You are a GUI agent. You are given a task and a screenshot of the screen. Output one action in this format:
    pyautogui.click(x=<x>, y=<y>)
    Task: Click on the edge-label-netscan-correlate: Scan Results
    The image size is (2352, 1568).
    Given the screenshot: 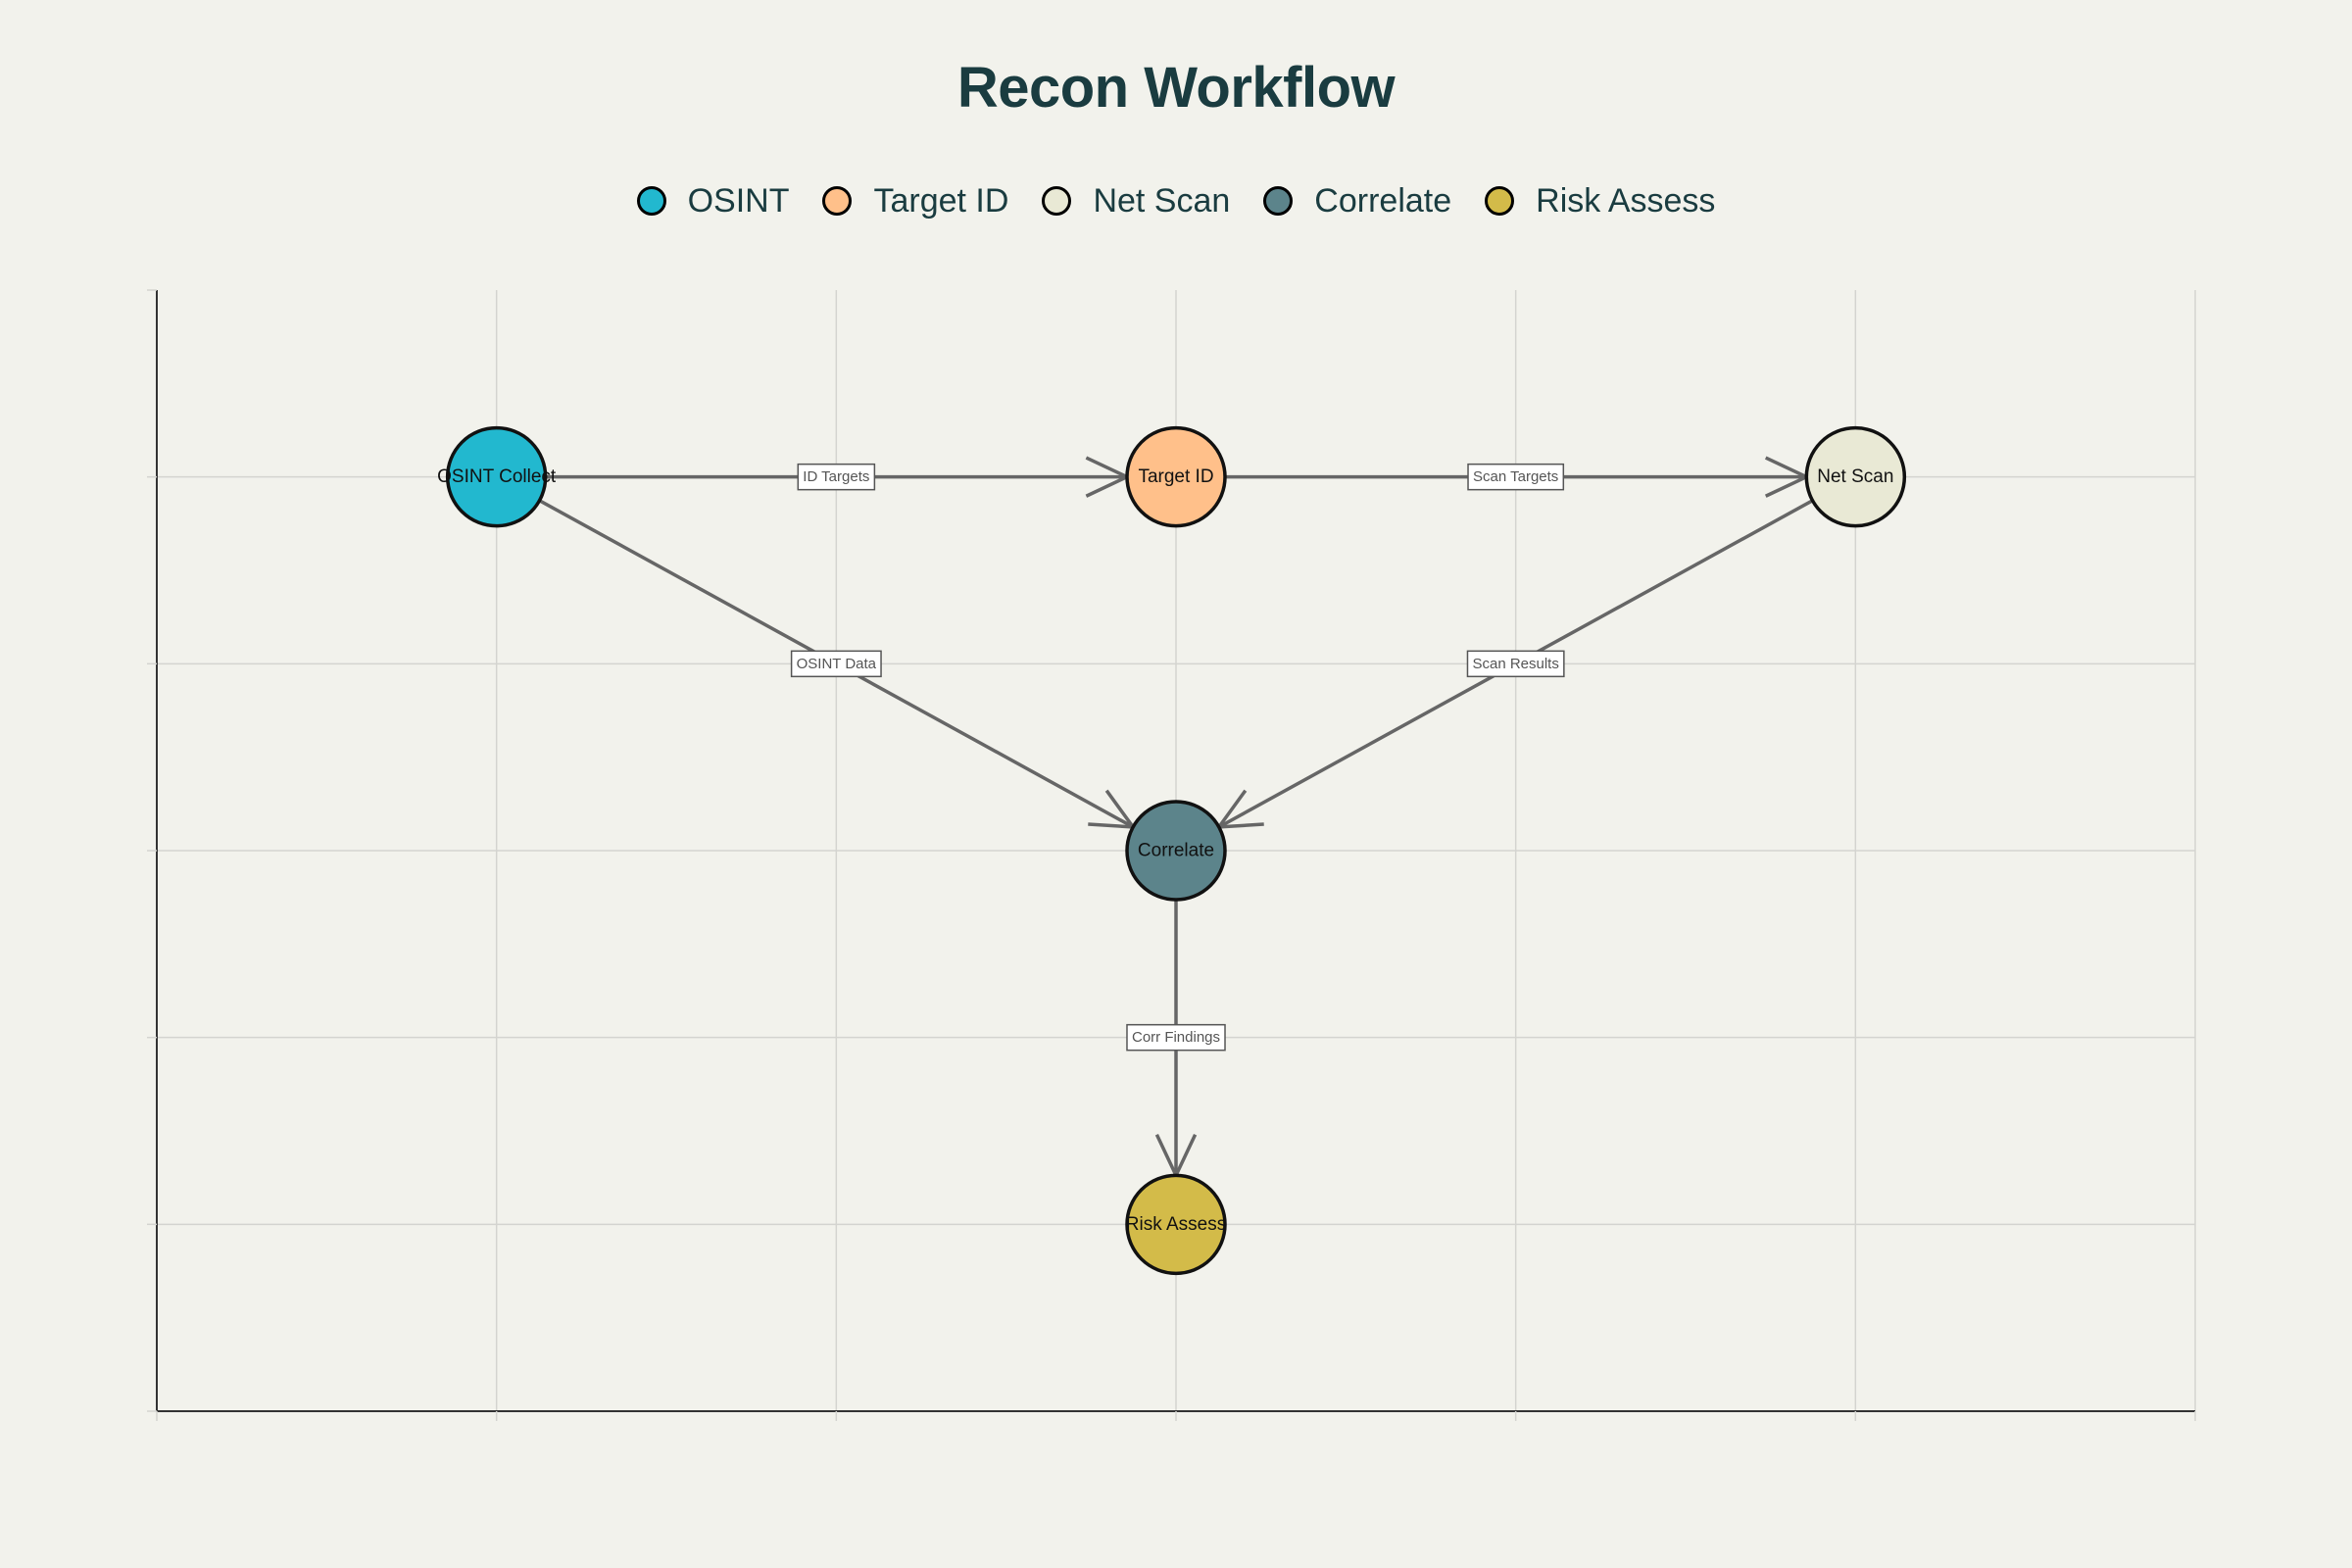 What is the action you would take?
    pyautogui.click(x=1515, y=664)
    